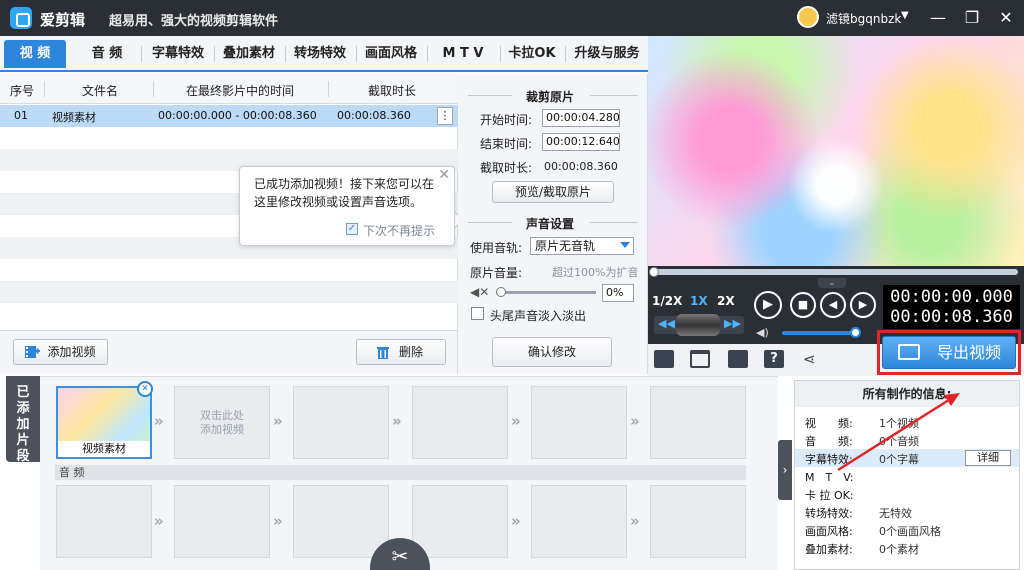 This screenshot has width=1024, height=570. Describe the element at coordinates (21, 115) in the screenshot. I see `row-index: 01` at that location.